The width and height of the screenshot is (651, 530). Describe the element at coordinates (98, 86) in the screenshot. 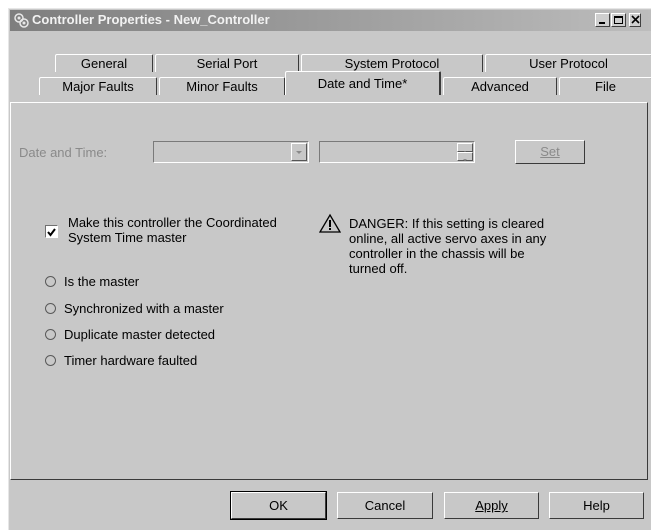

I see `tab-major-faults: Major Faults` at that location.